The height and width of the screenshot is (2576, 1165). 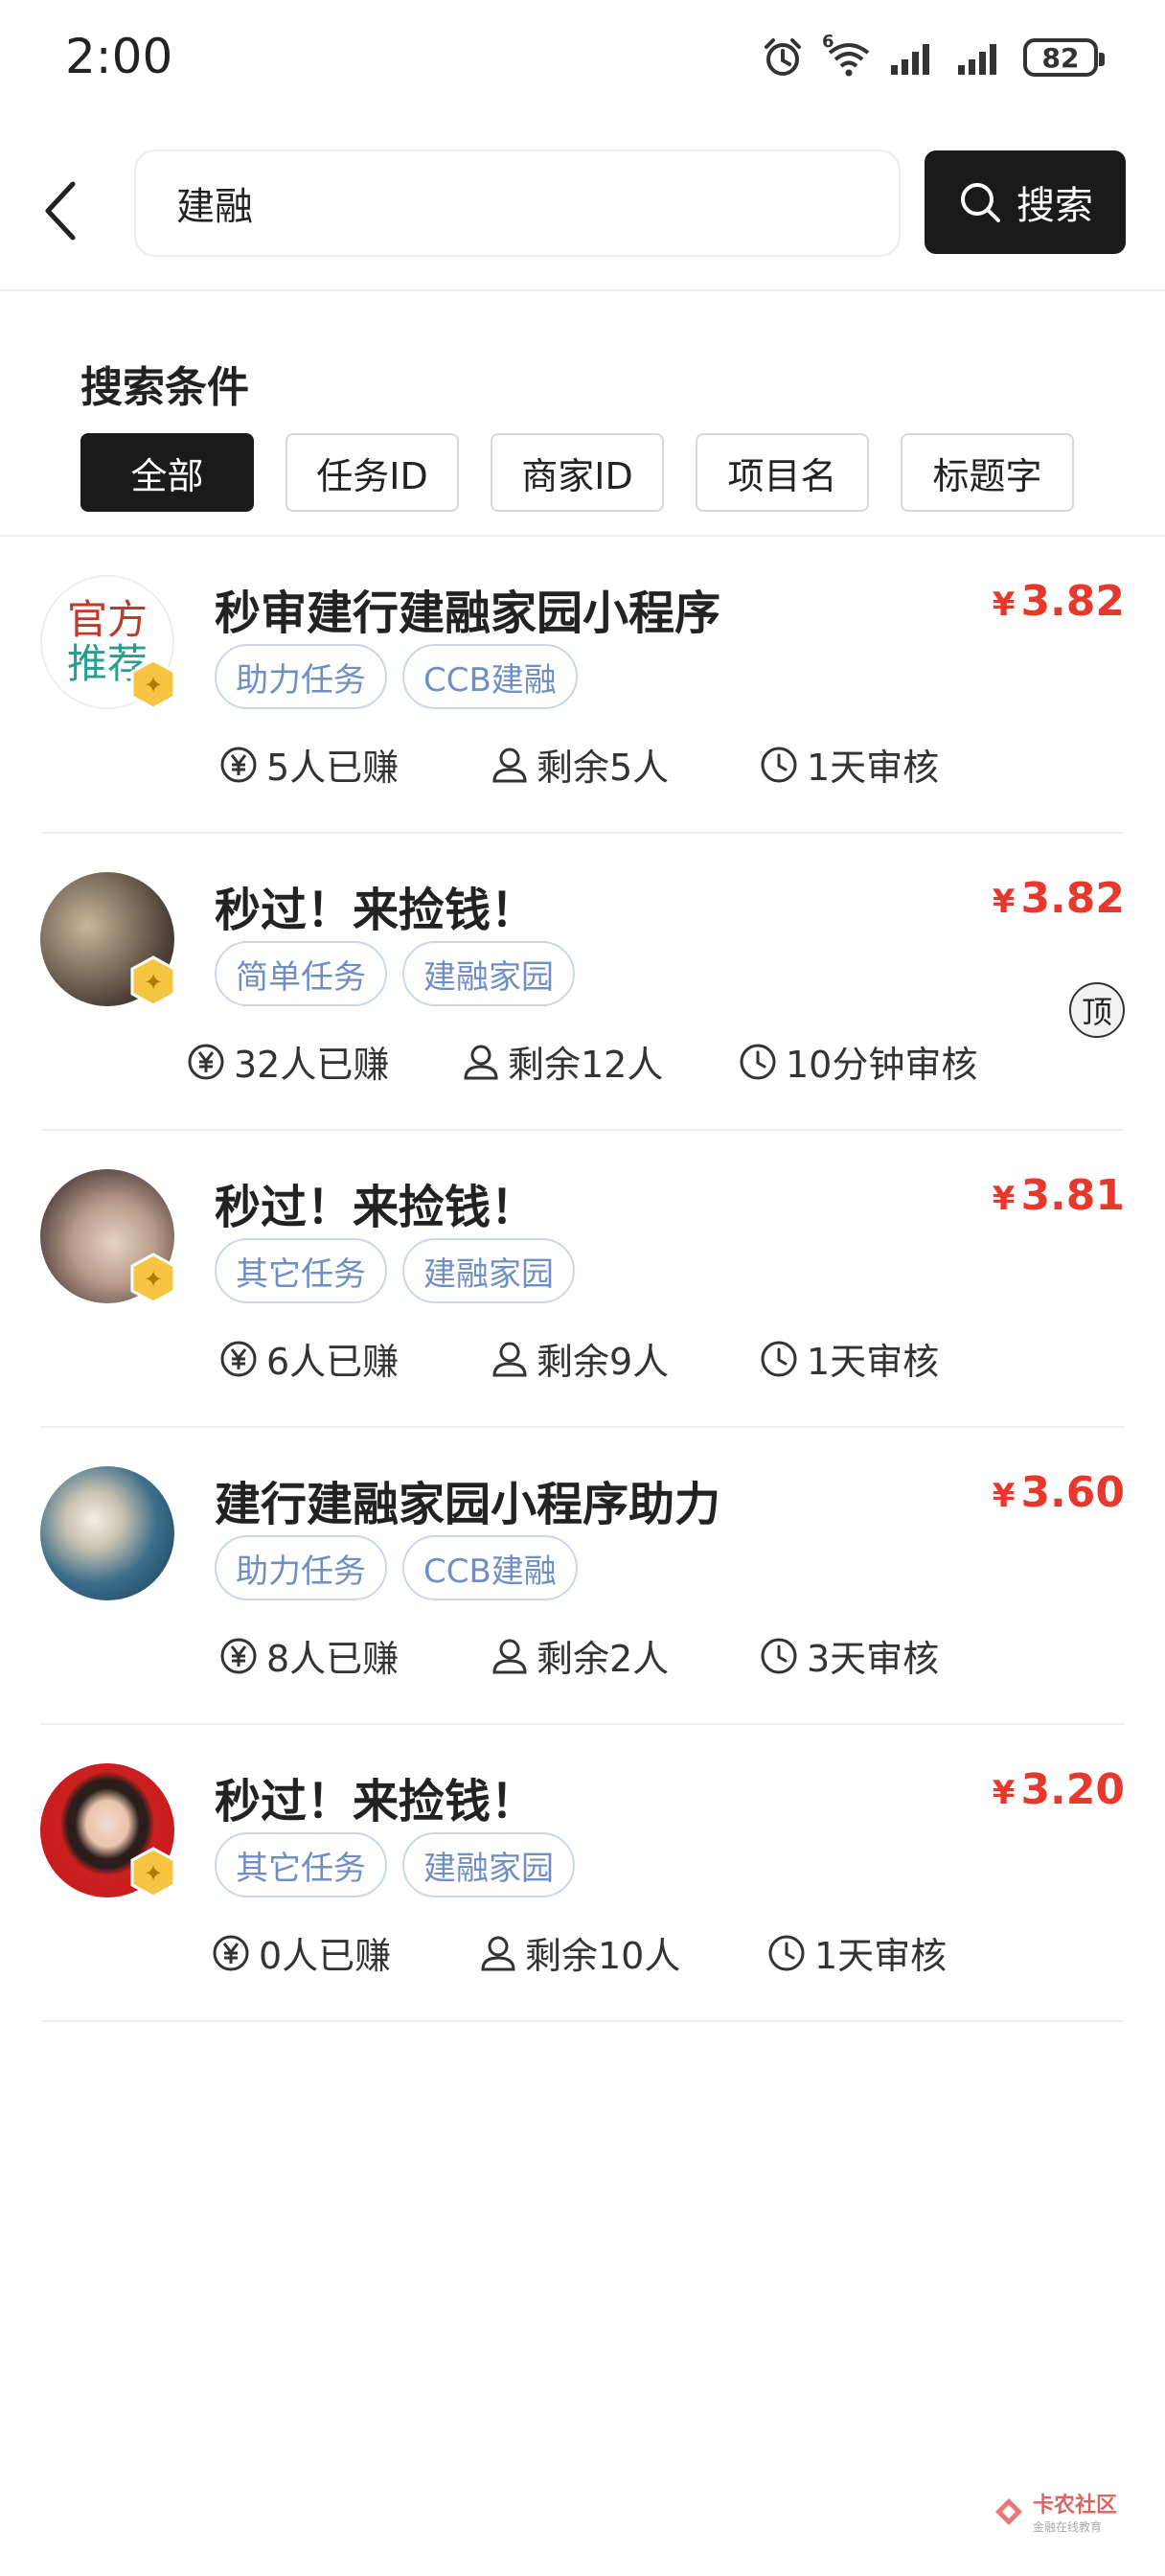 What do you see at coordinates (828, 42) in the screenshot?
I see `network-label: 6` at bounding box center [828, 42].